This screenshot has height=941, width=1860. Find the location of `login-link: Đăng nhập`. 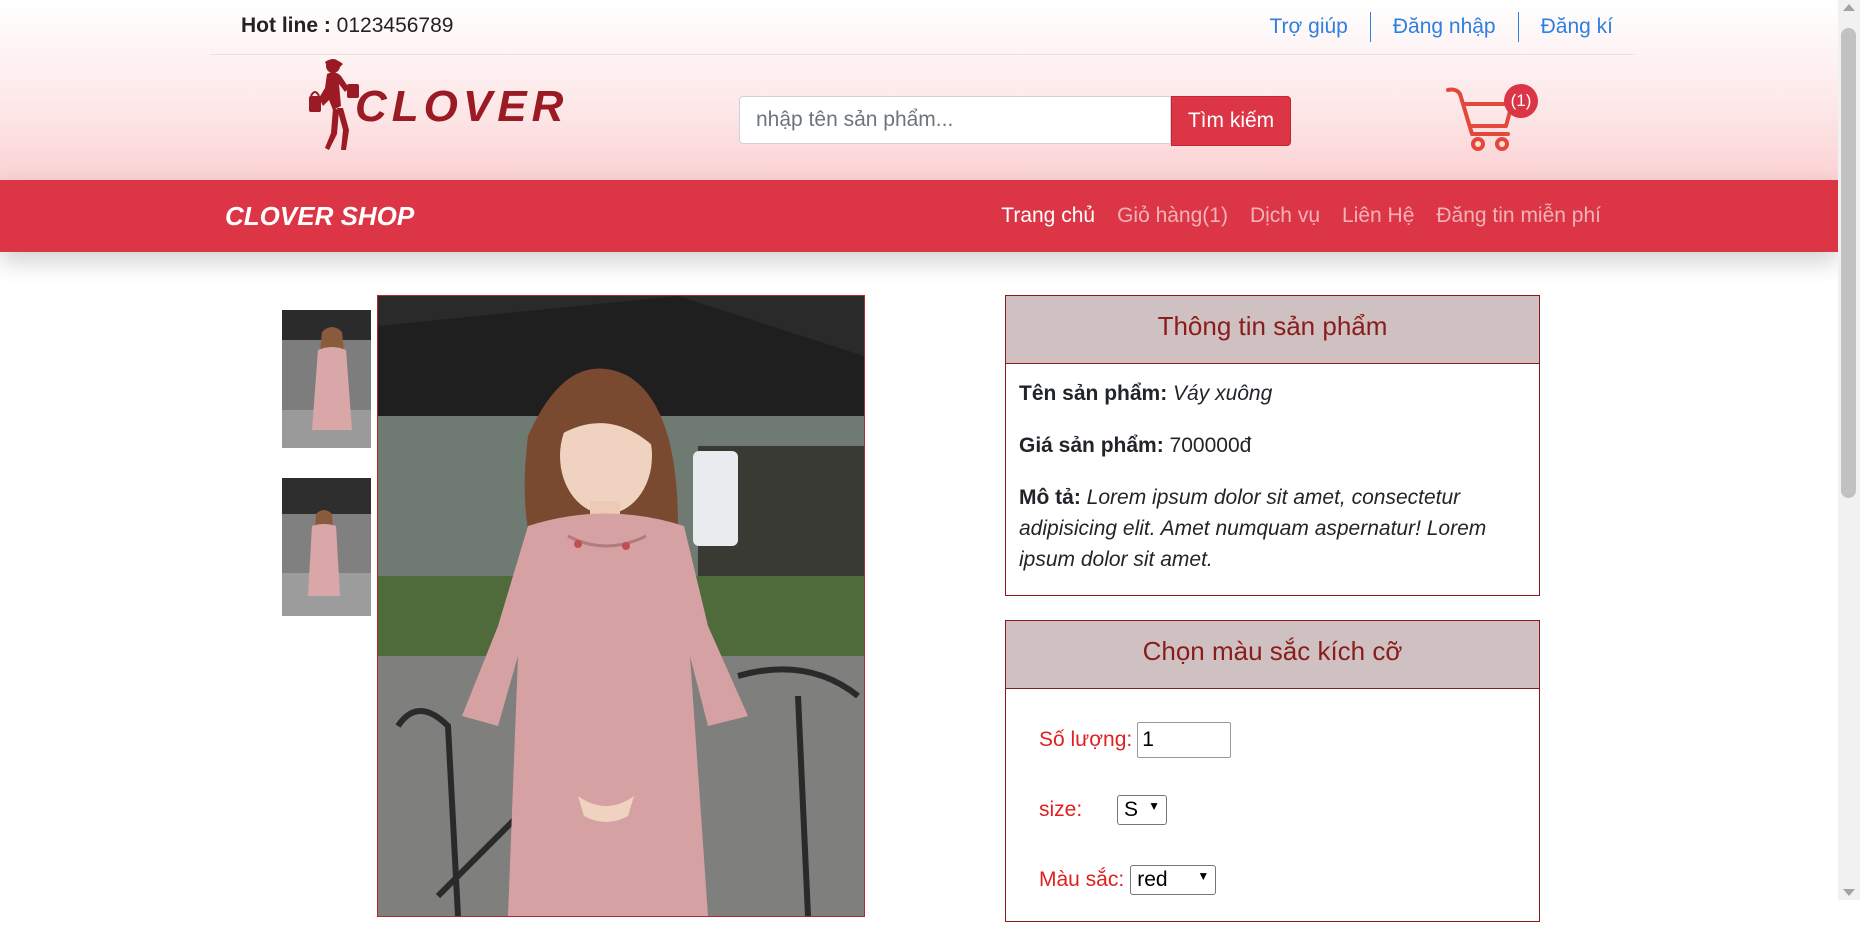

login-link: Đăng nhập is located at coordinates (1444, 27).